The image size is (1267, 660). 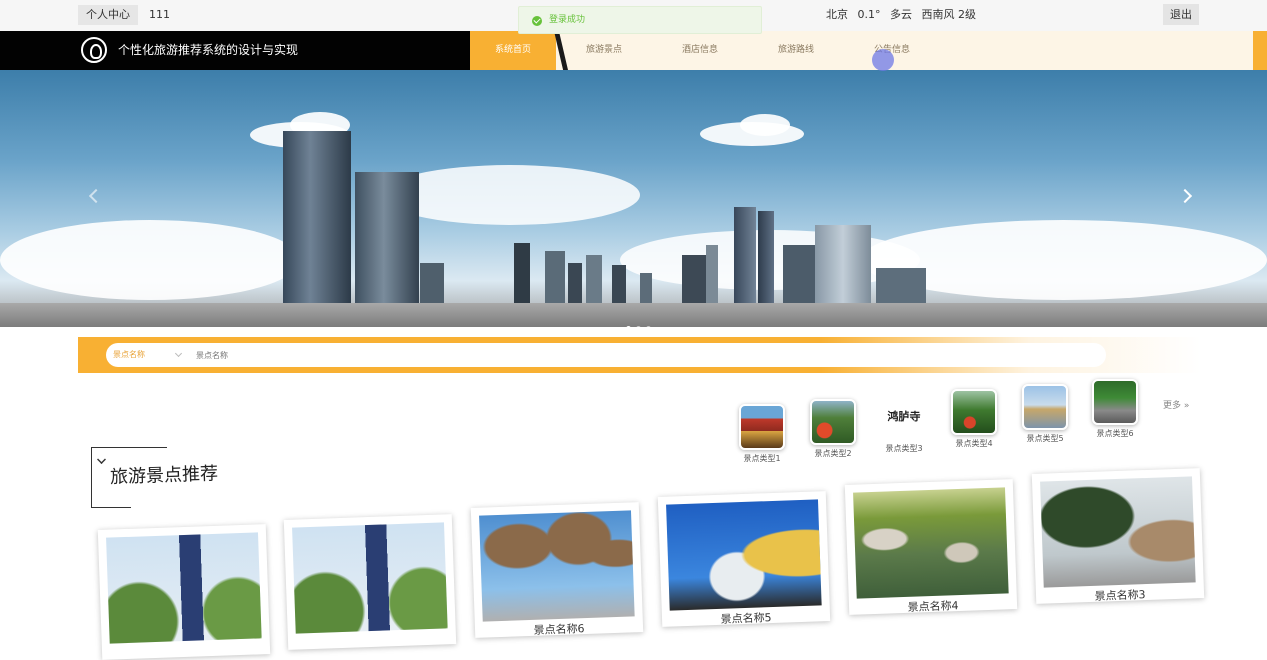 I want to click on category-item-5: 景点类型5, so click(x=1045, y=414).